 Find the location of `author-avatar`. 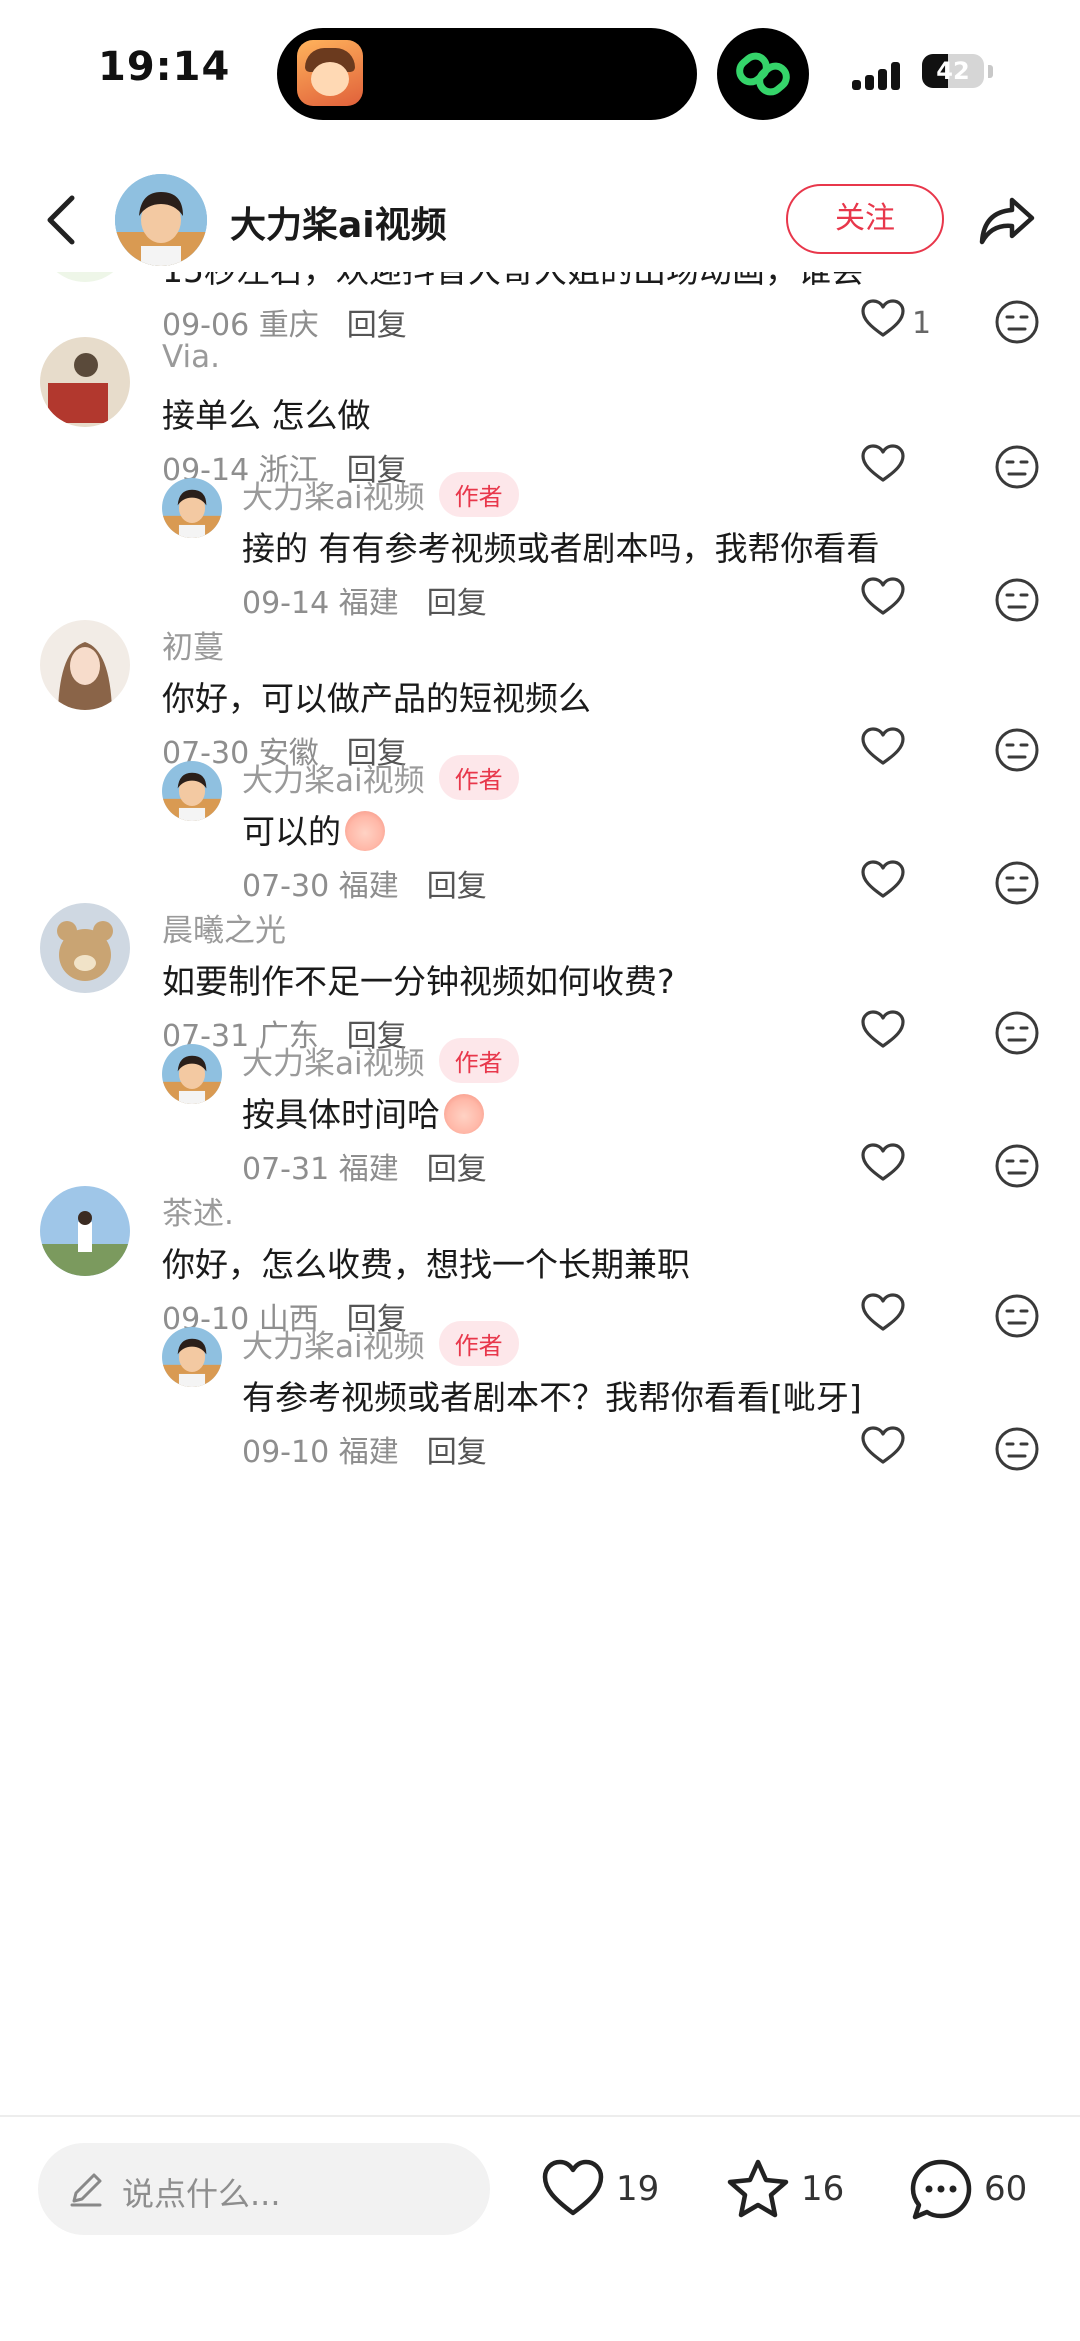

author-avatar is located at coordinates (161, 220).